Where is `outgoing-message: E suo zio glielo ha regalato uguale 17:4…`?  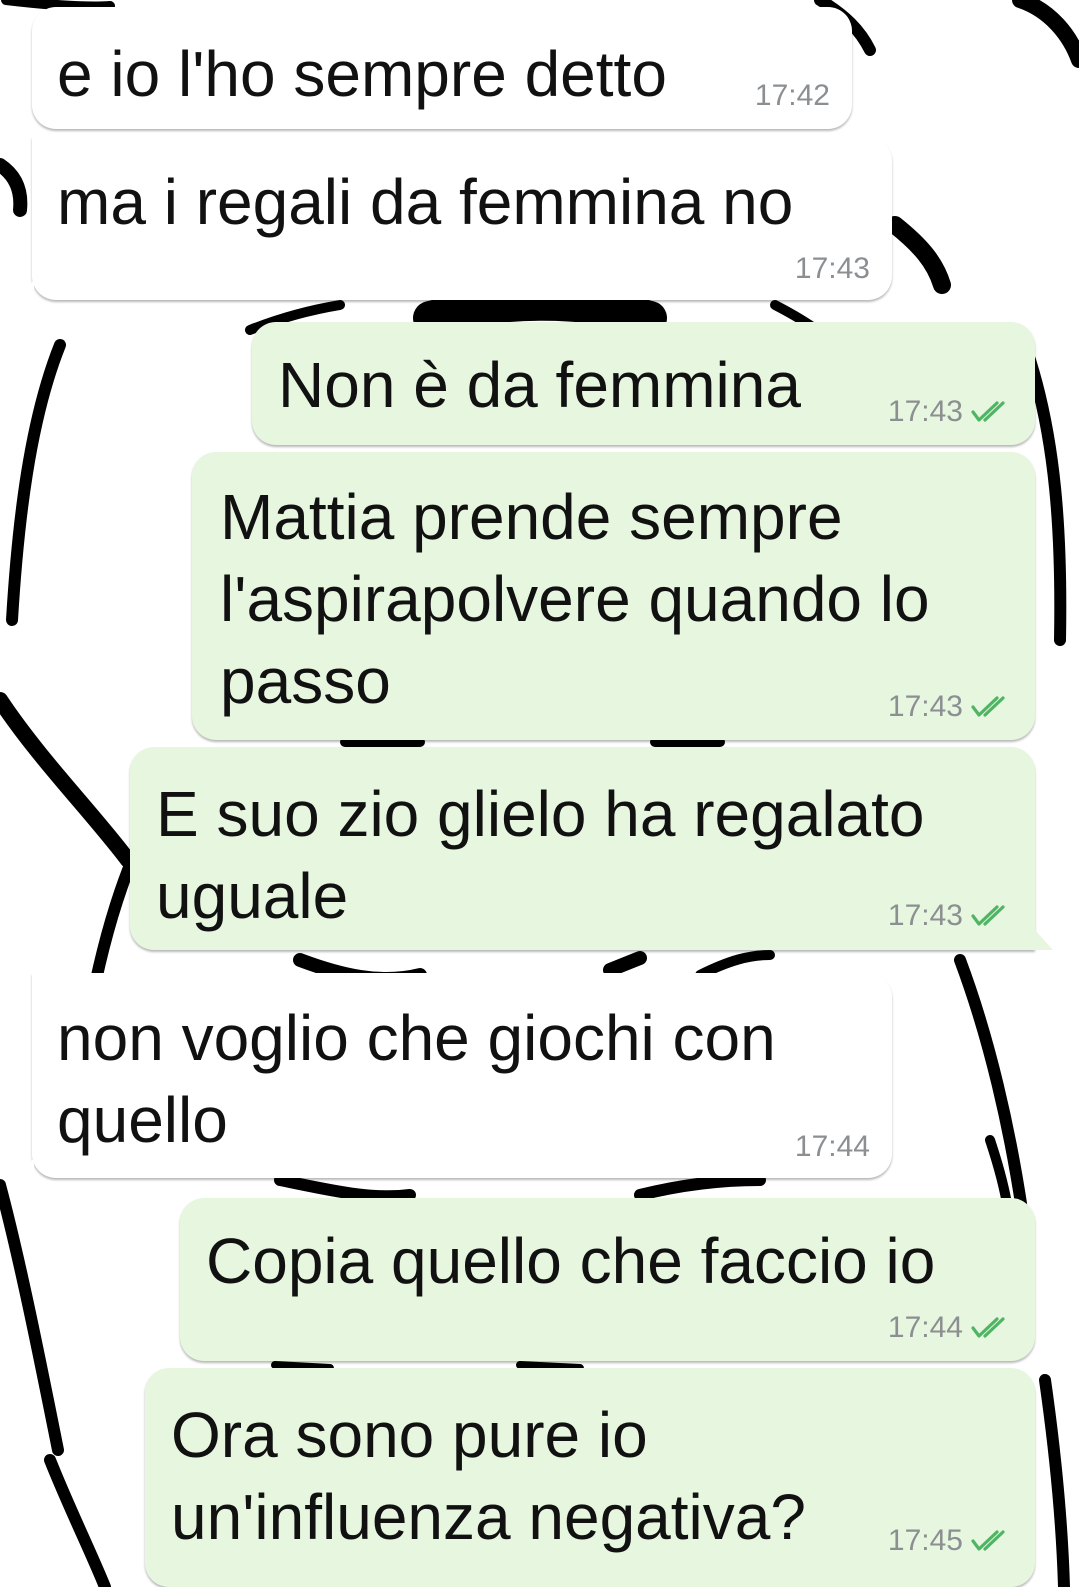 outgoing-message: E suo zio glielo ha regalato uguale 17:4… is located at coordinates (591, 848).